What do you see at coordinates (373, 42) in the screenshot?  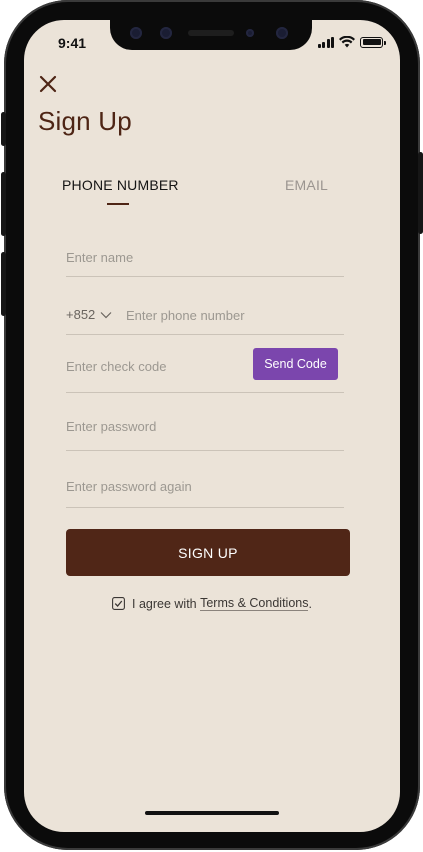 I see `battery-icon` at bounding box center [373, 42].